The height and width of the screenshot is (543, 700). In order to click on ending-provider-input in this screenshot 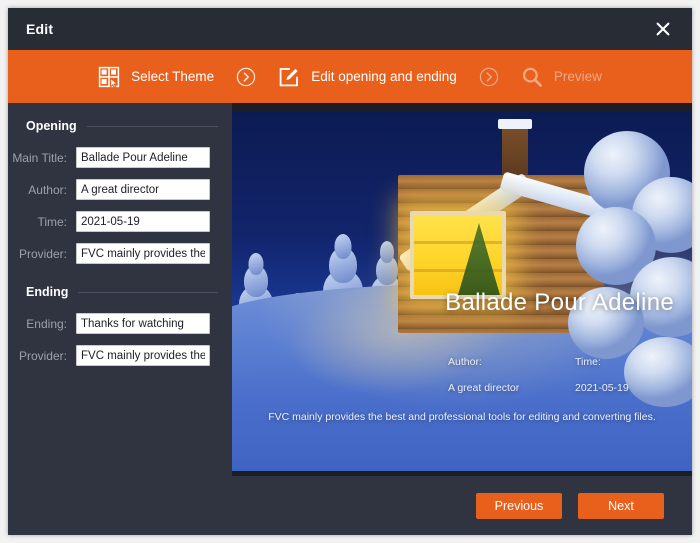, I will do `click(143, 355)`.